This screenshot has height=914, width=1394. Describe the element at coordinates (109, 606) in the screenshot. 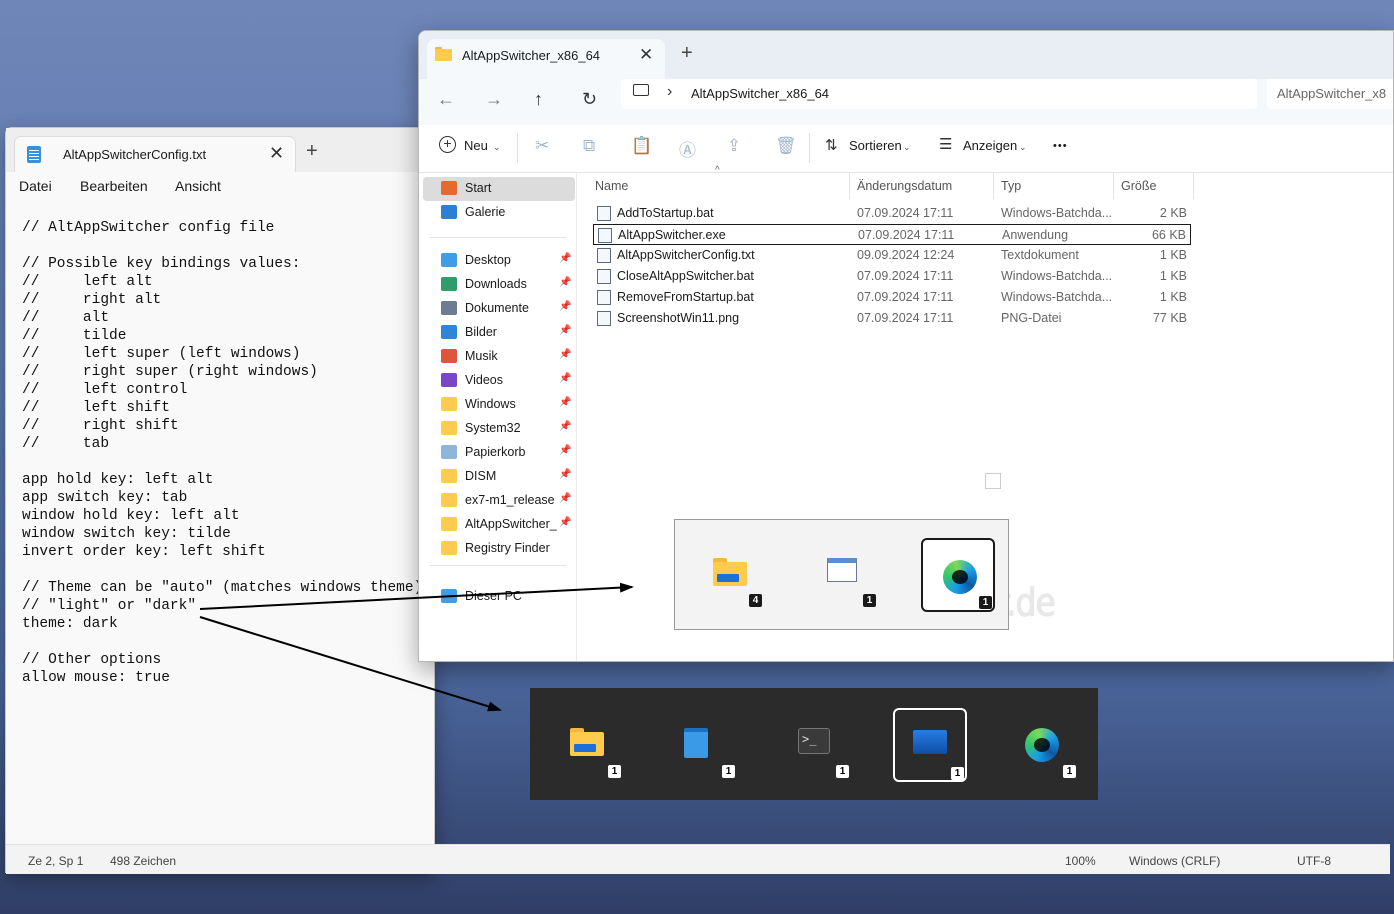

I see `code-line: // "light" or "dark"` at that location.